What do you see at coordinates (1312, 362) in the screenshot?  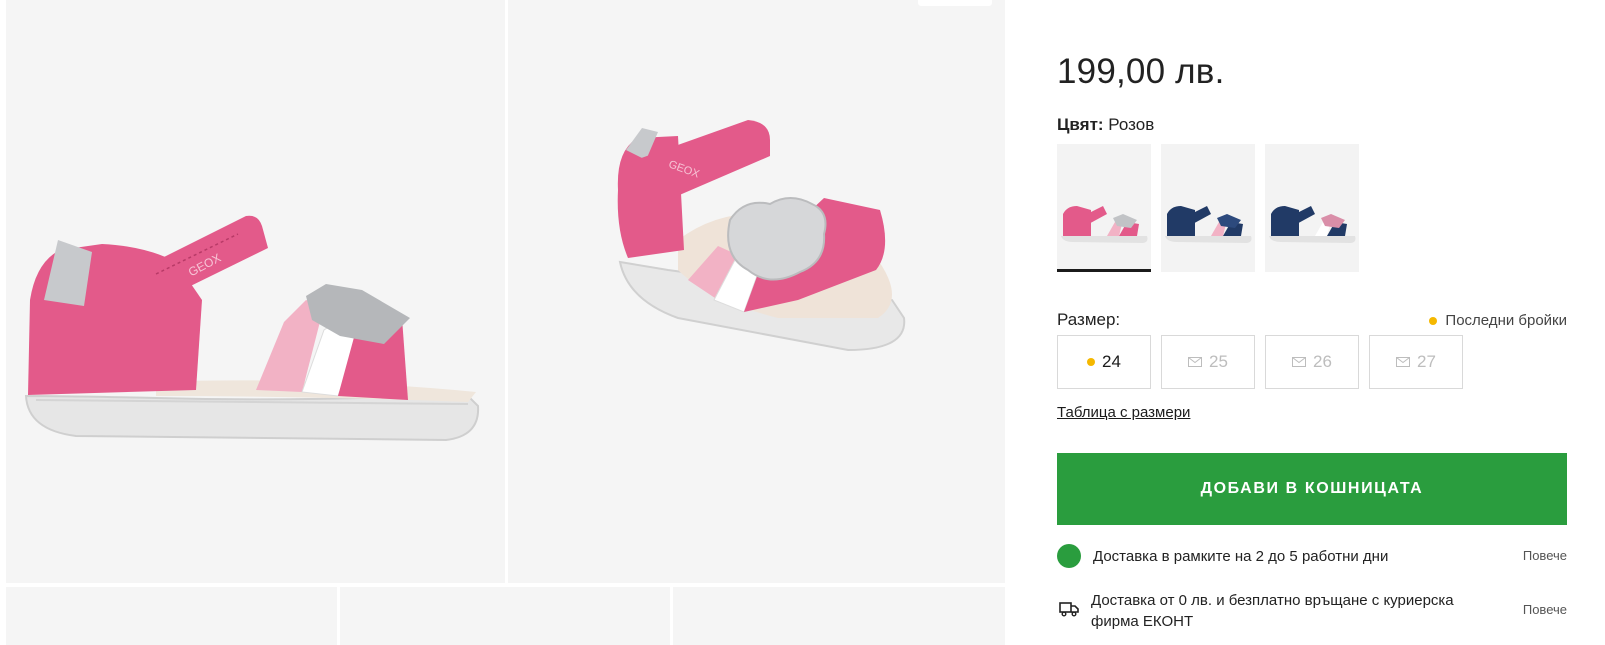 I see `size-option-26: 26` at bounding box center [1312, 362].